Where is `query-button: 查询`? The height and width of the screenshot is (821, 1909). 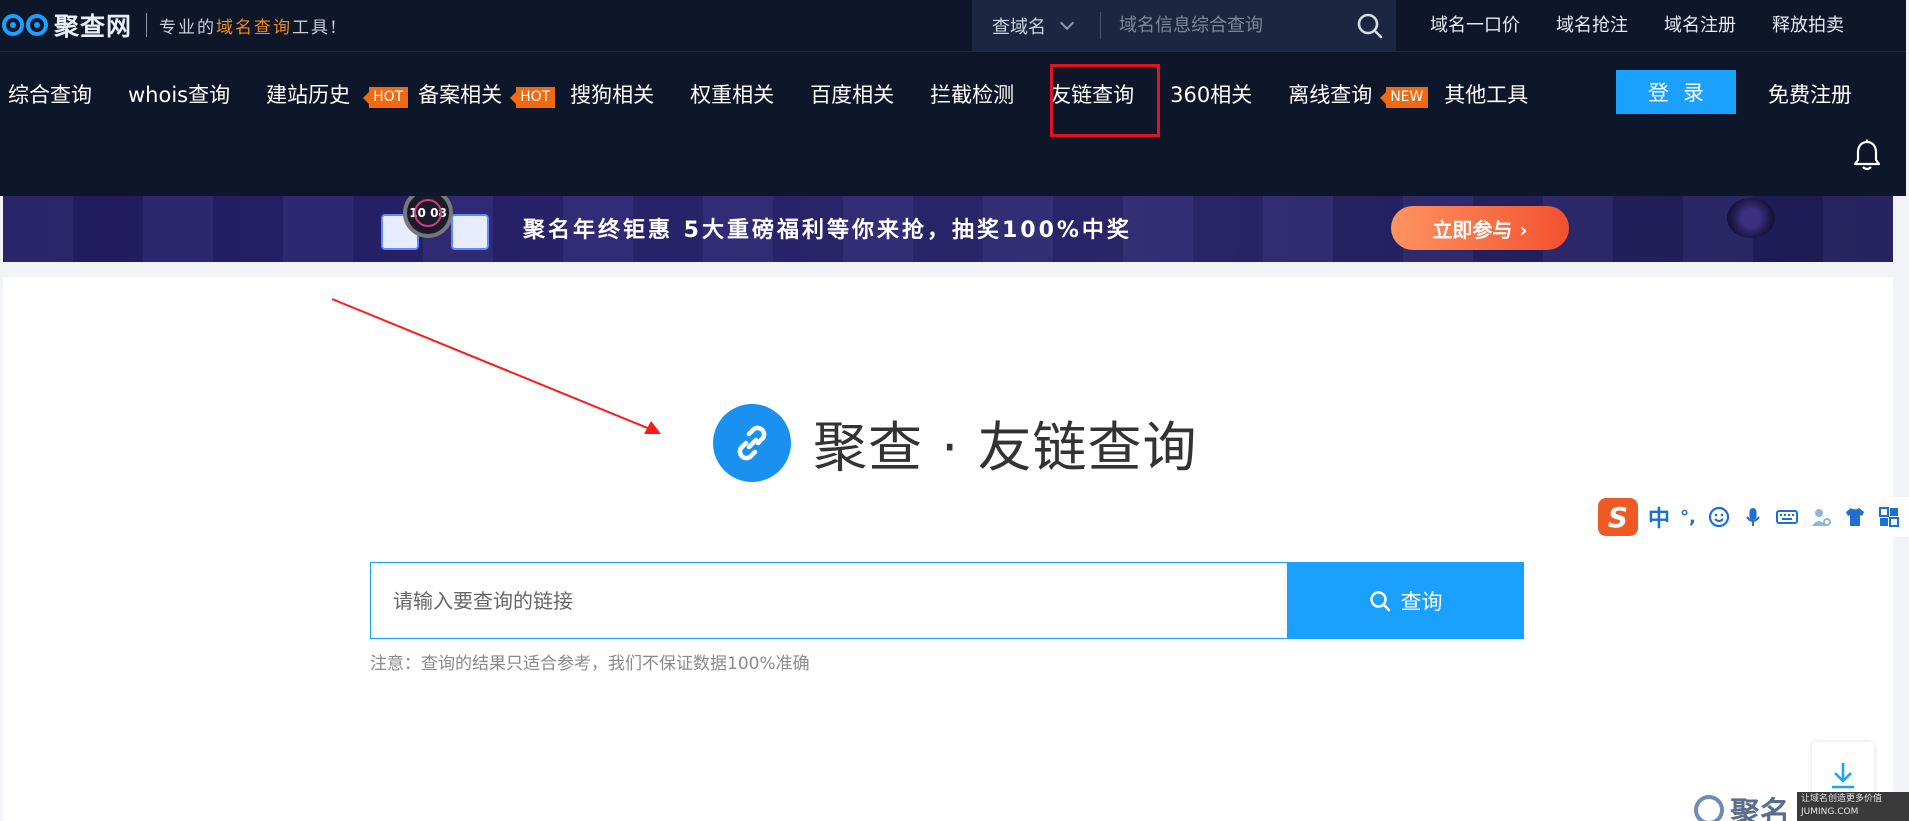 query-button: 查询 is located at coordinates (1405, 600).